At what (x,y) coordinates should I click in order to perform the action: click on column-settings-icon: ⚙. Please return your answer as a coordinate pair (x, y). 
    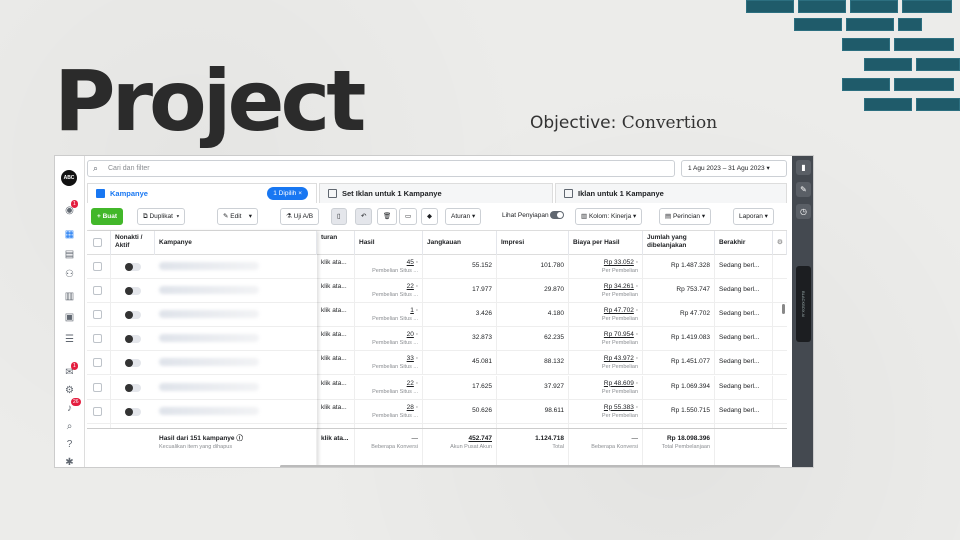
    Looking at the image, I should click on (780, 243).